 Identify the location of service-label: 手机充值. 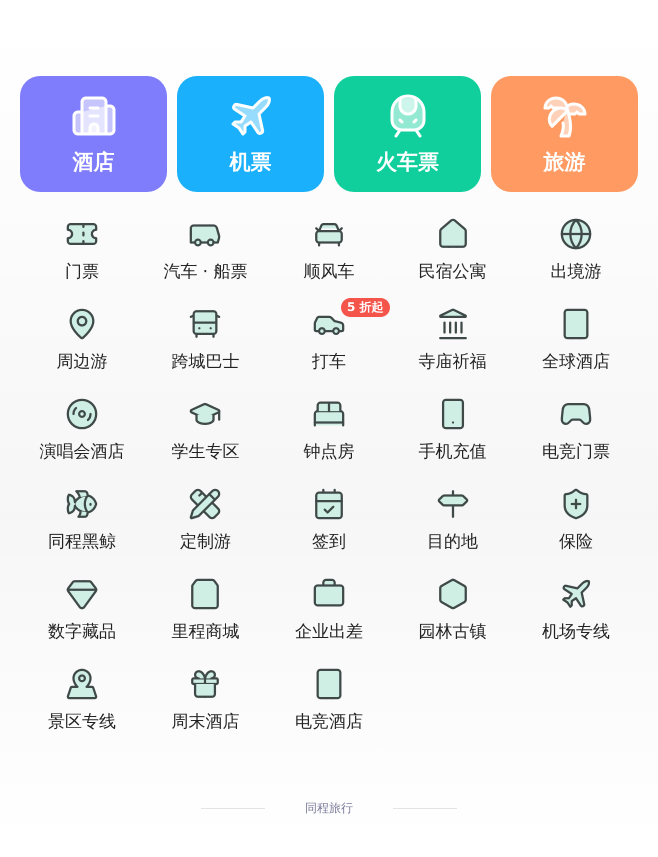
(452, 451).